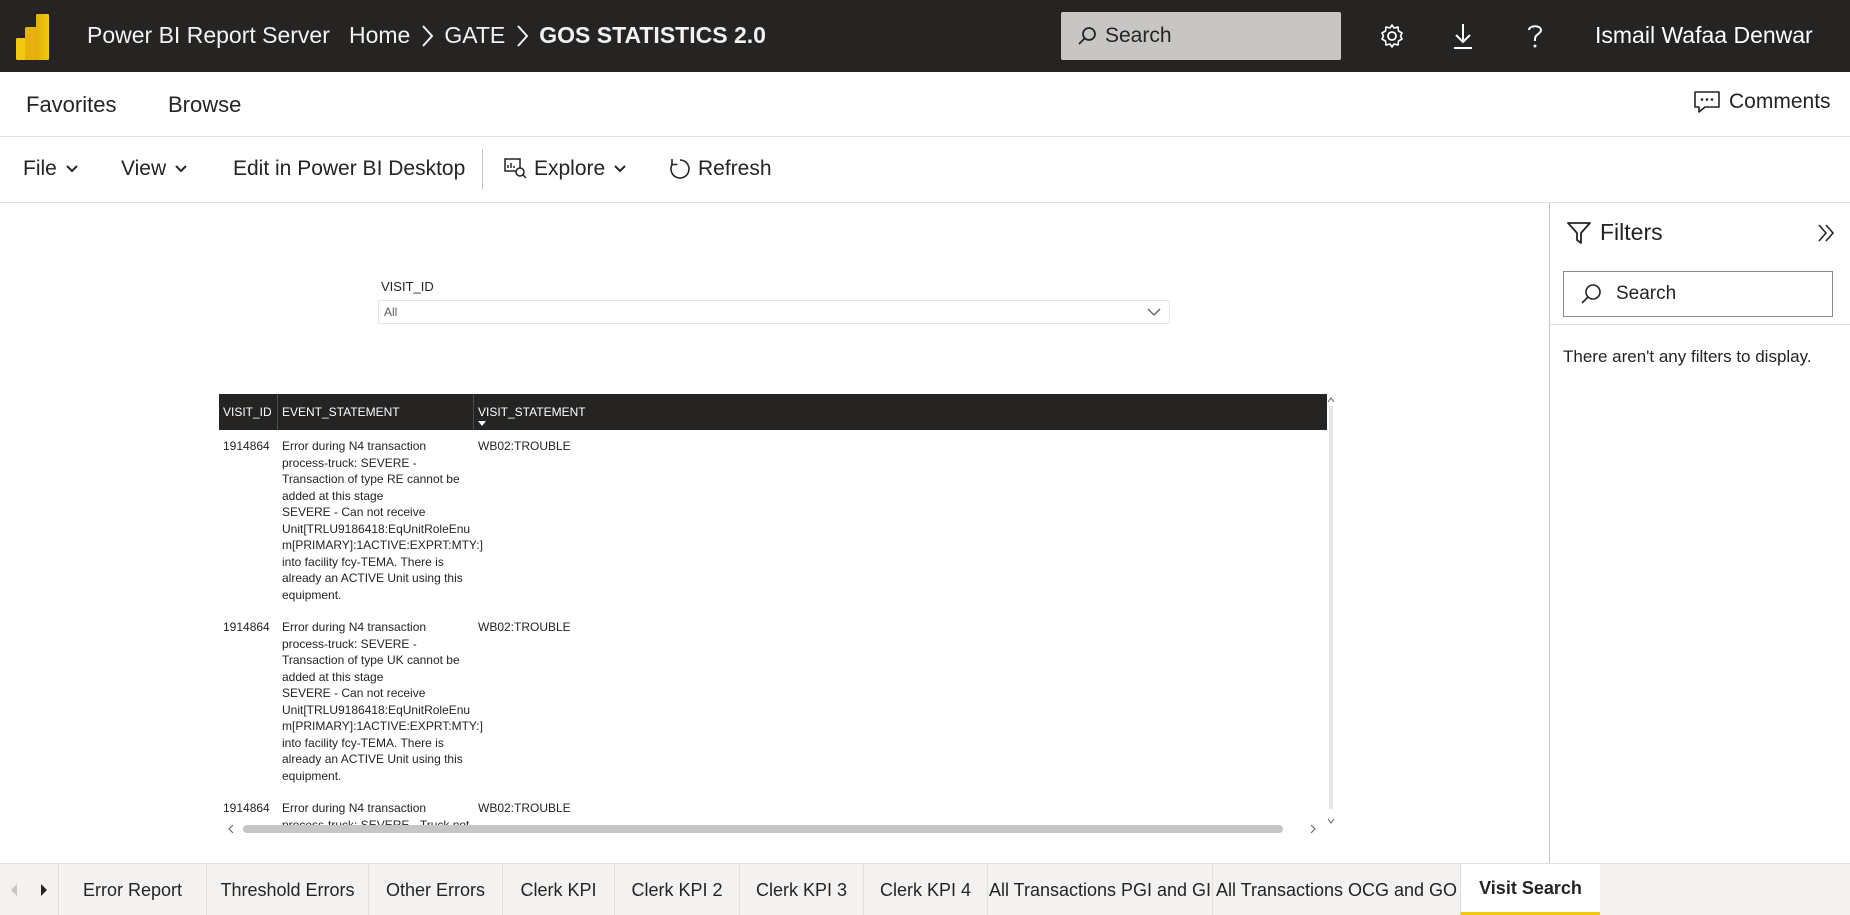  What do you see at coordinates (680, 169) in the screenshot?
I see `refresh-icon` at bounding box center [680, 169].